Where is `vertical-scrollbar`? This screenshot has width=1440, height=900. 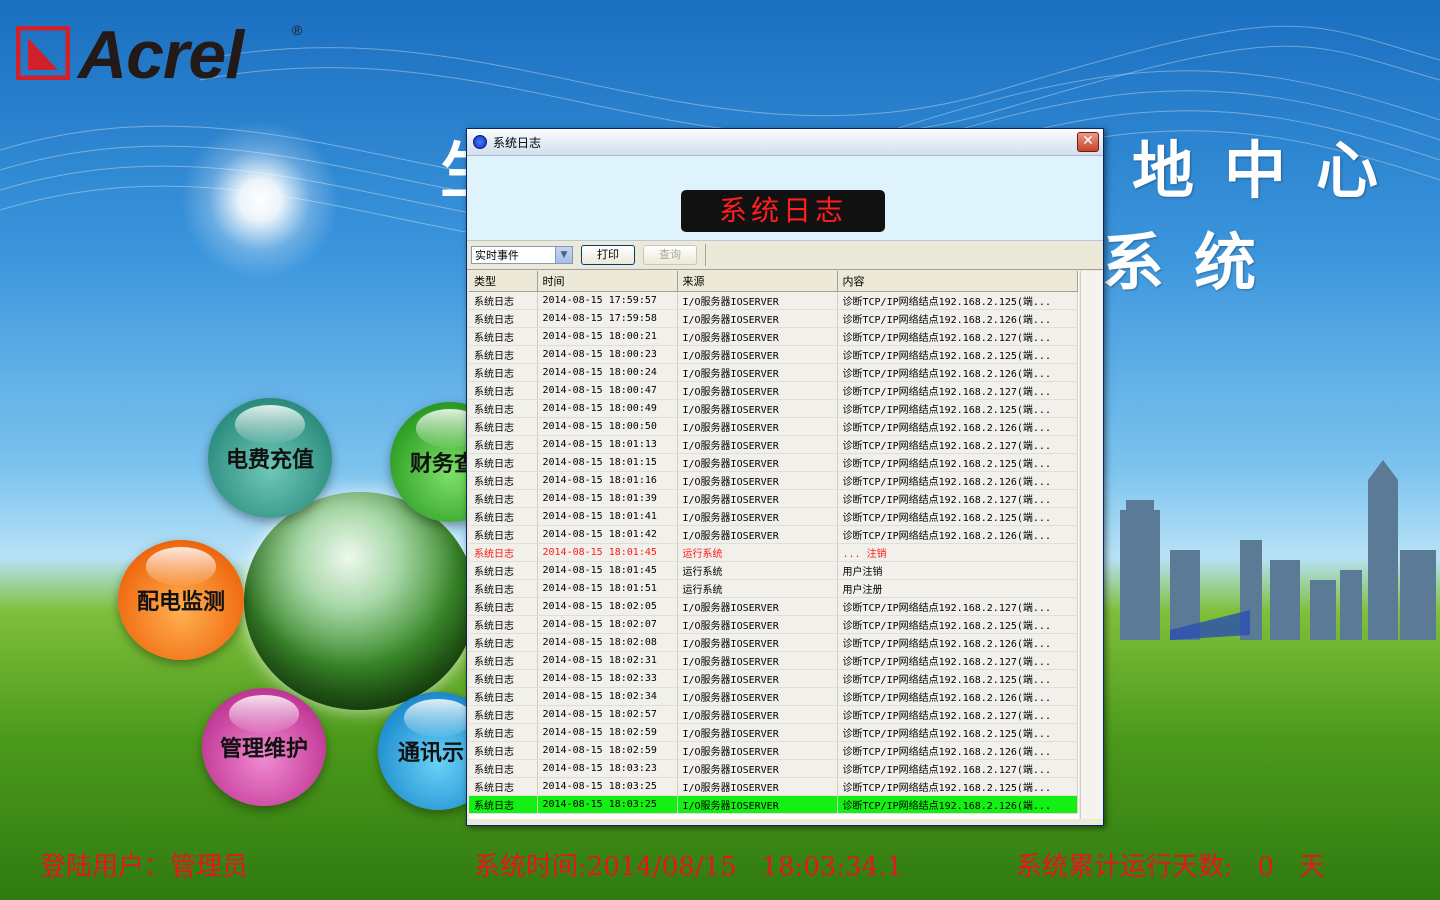 vertical-scrollbar is located at coordinates (1091, 545).